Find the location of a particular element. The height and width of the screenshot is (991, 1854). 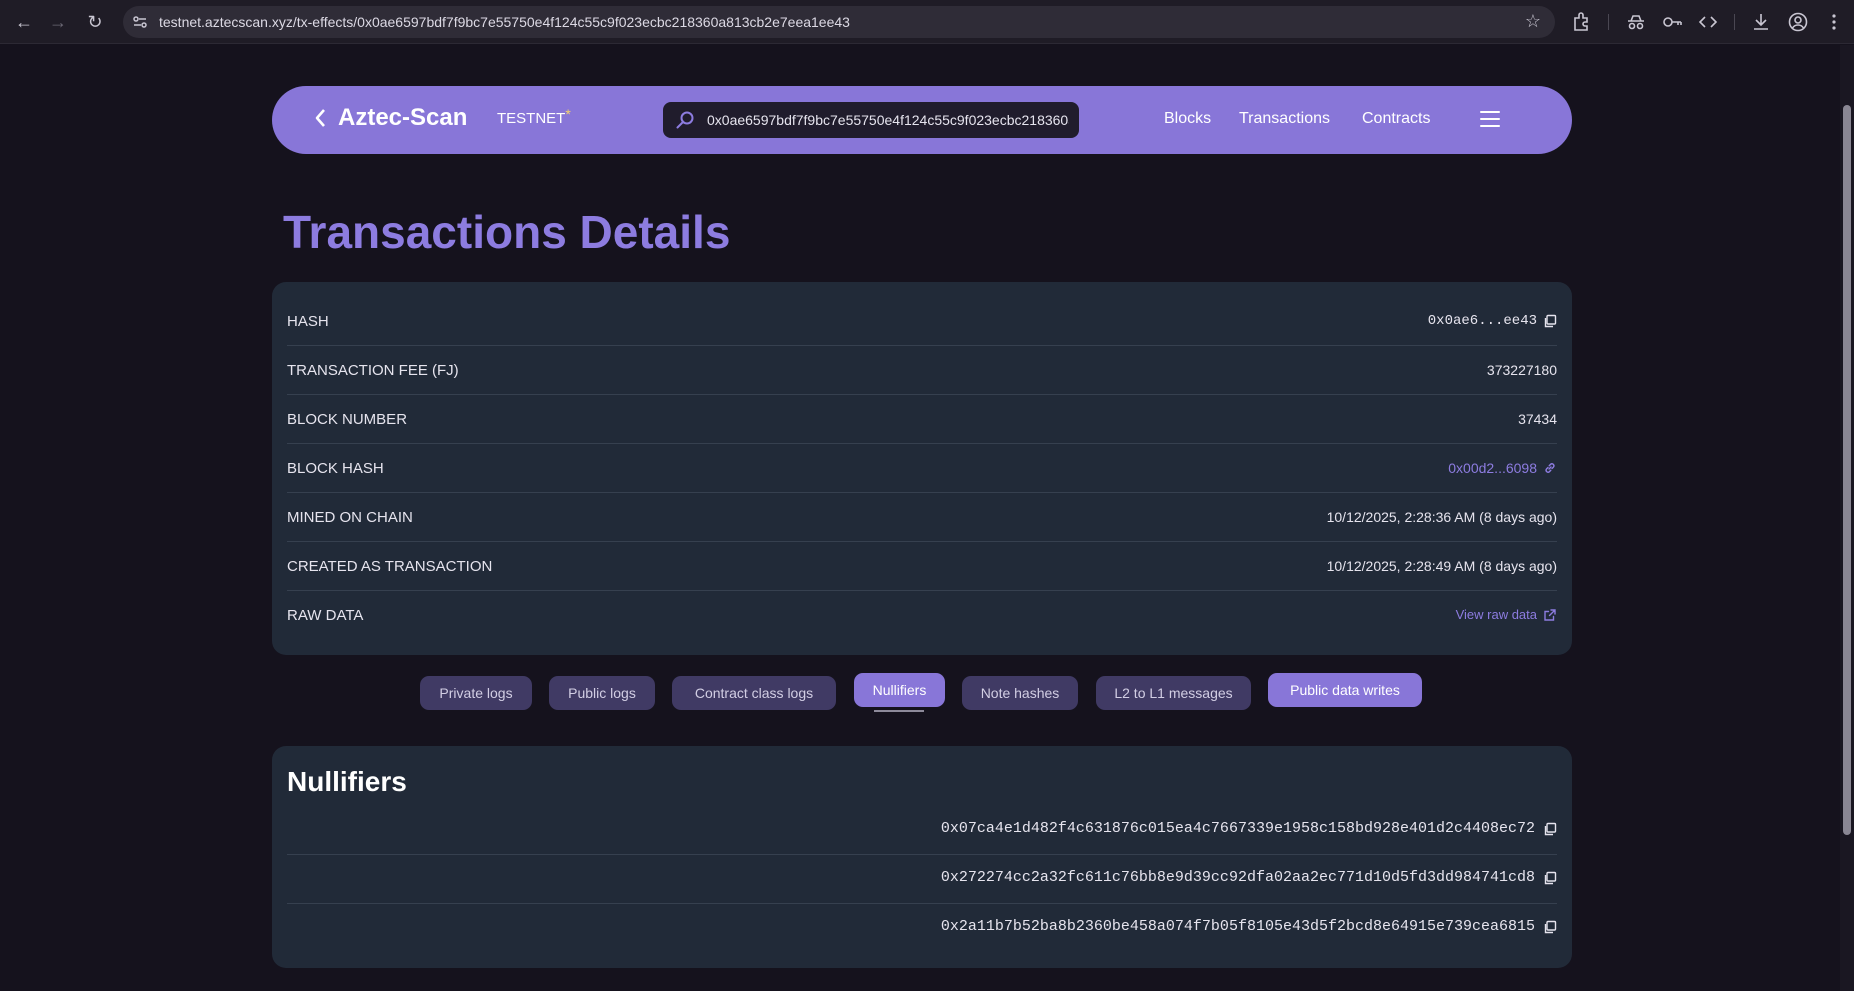

block-number-label: BLOCK NUMBER is located at coordinates (347, 419).